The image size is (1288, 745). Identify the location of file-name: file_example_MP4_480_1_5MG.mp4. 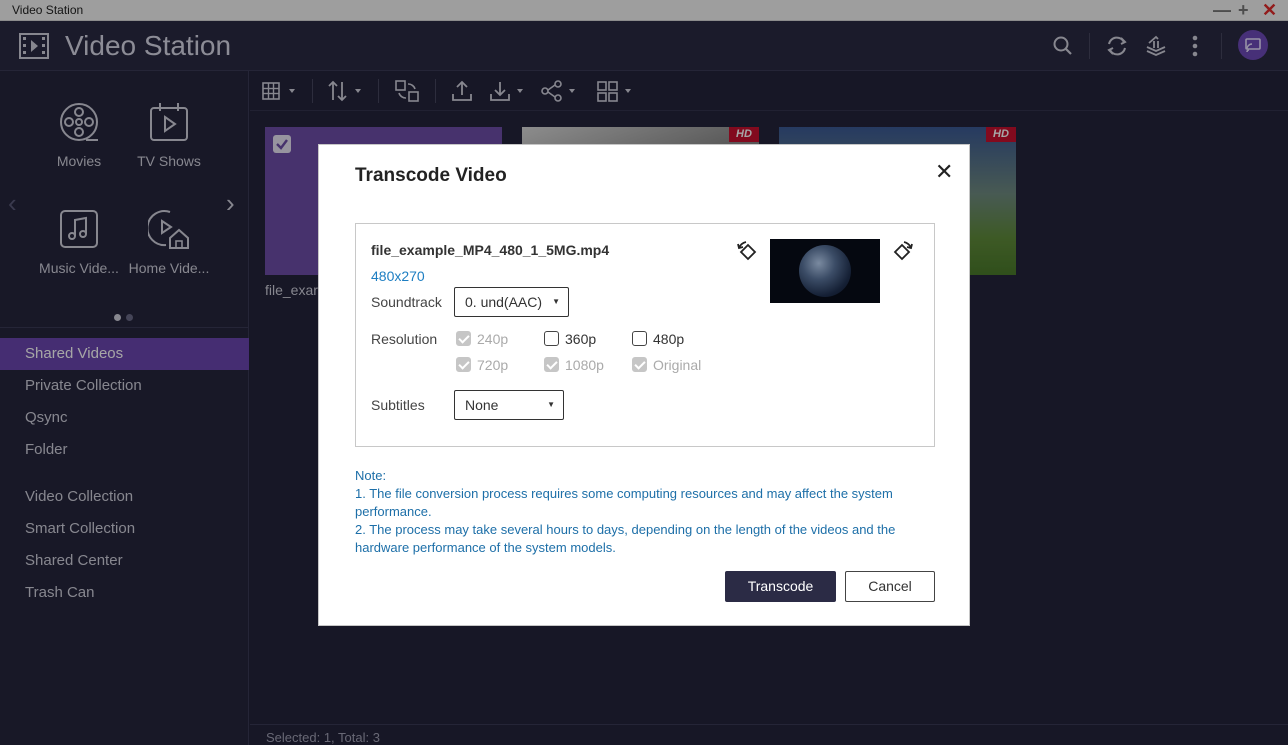
(490, 250).